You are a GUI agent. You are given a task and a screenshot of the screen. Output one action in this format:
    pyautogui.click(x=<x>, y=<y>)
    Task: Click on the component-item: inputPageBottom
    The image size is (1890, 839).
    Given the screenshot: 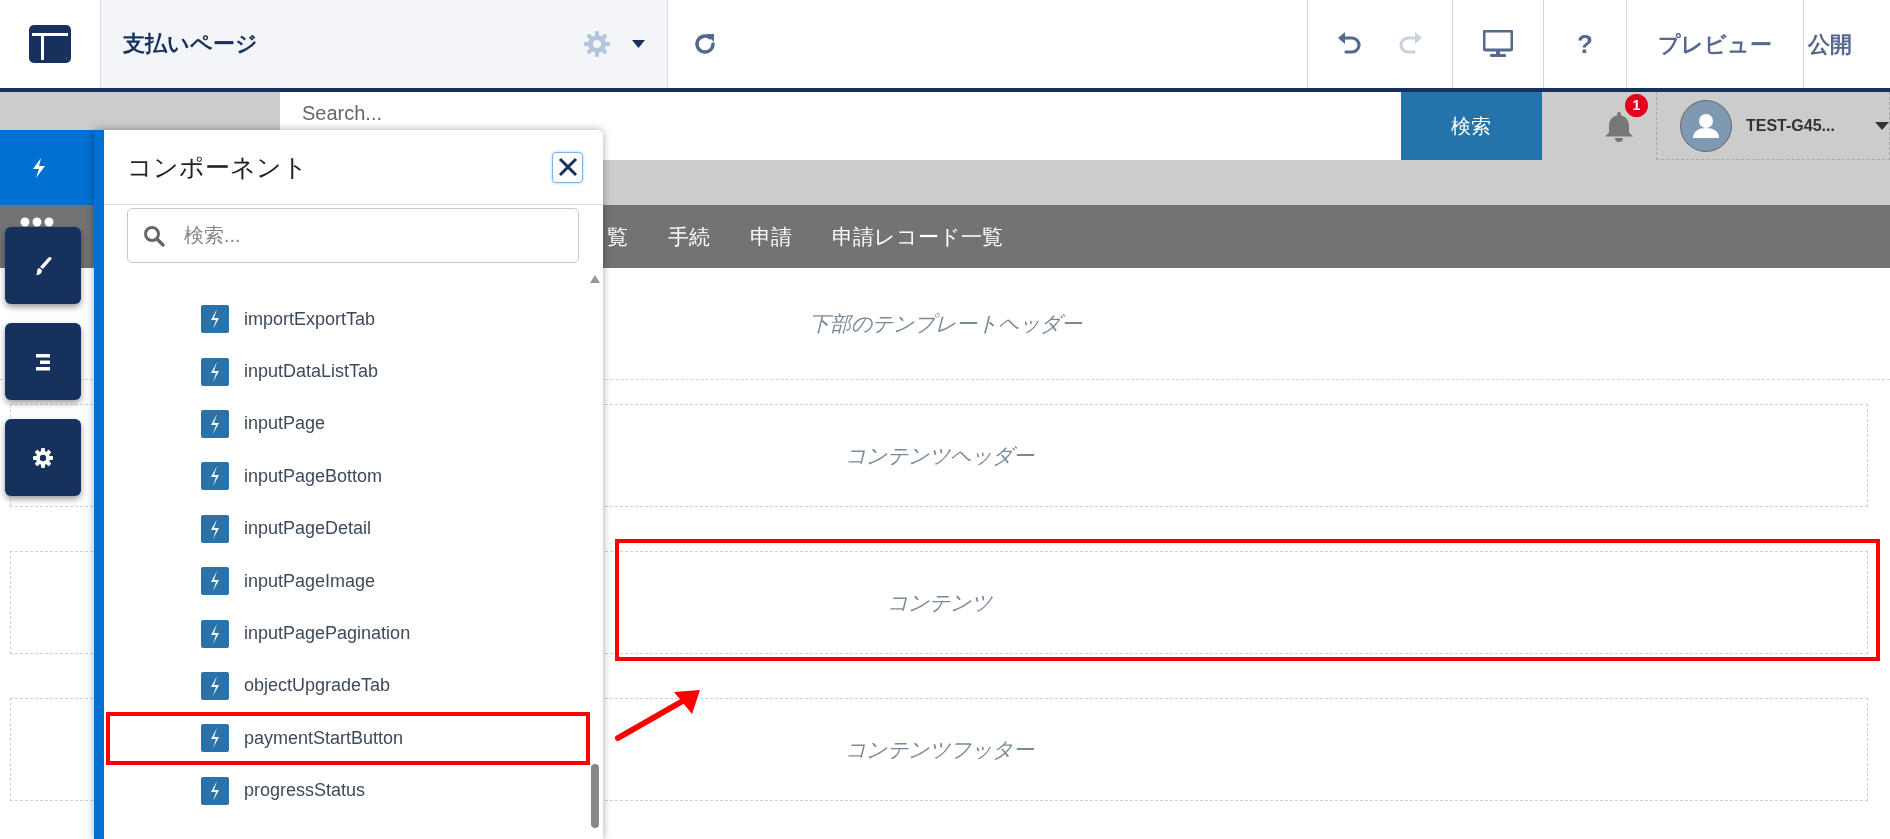 What is the action you would take?
    pyautogui.click(x=348, y=476)
    